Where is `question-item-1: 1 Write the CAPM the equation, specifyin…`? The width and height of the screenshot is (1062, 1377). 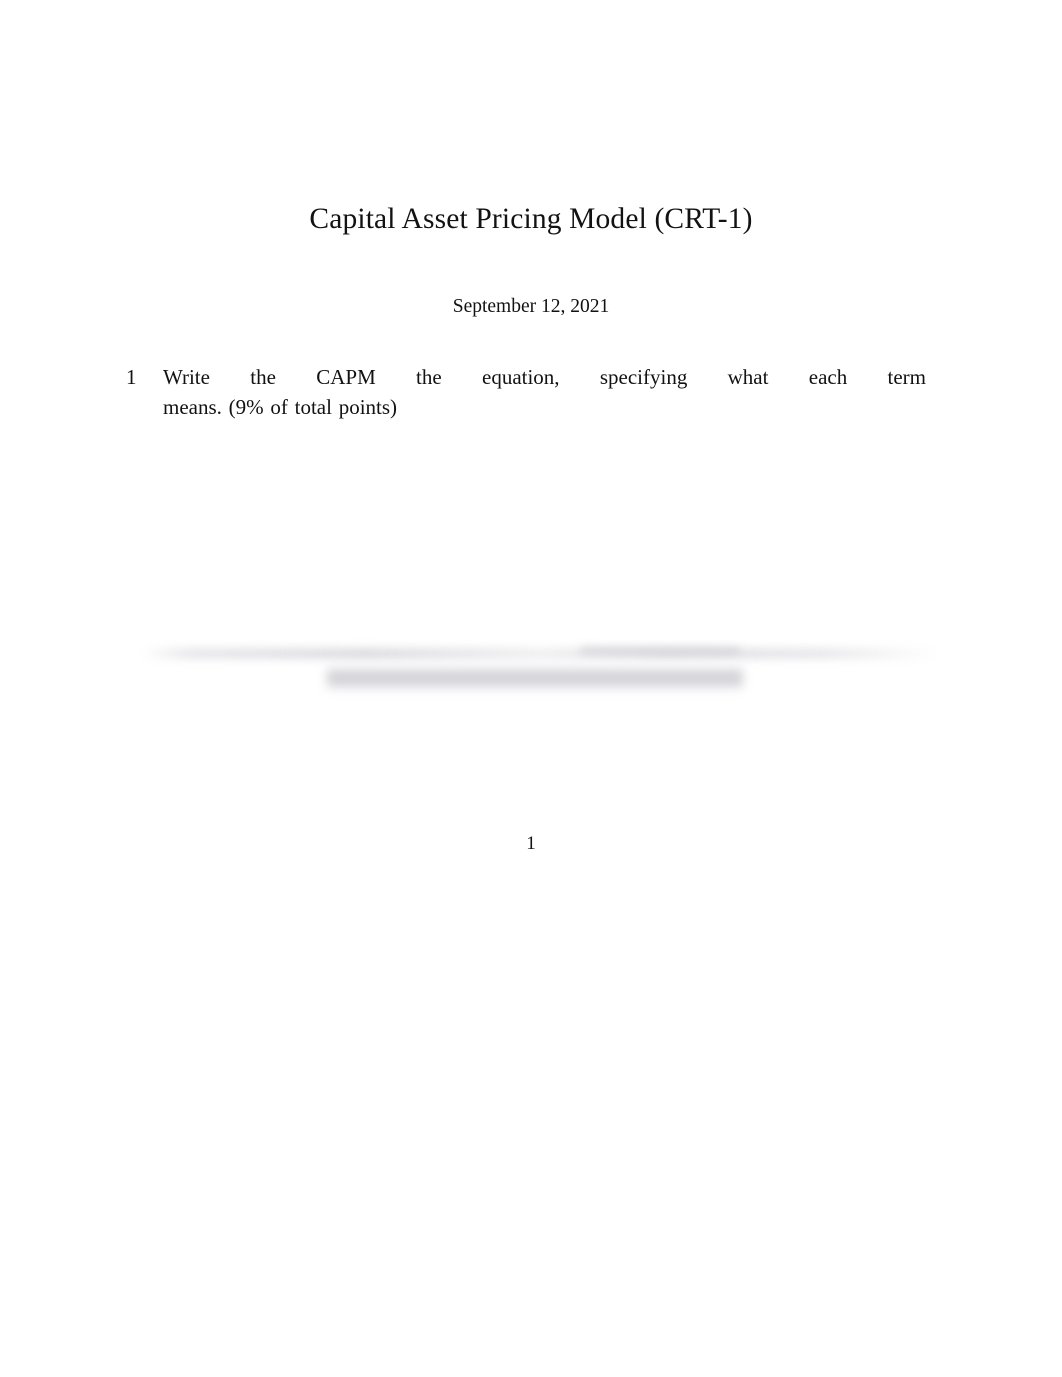
question-item-1: 1 Write the CAPM the equation, specifyin… is located at coordinates (526, 392).